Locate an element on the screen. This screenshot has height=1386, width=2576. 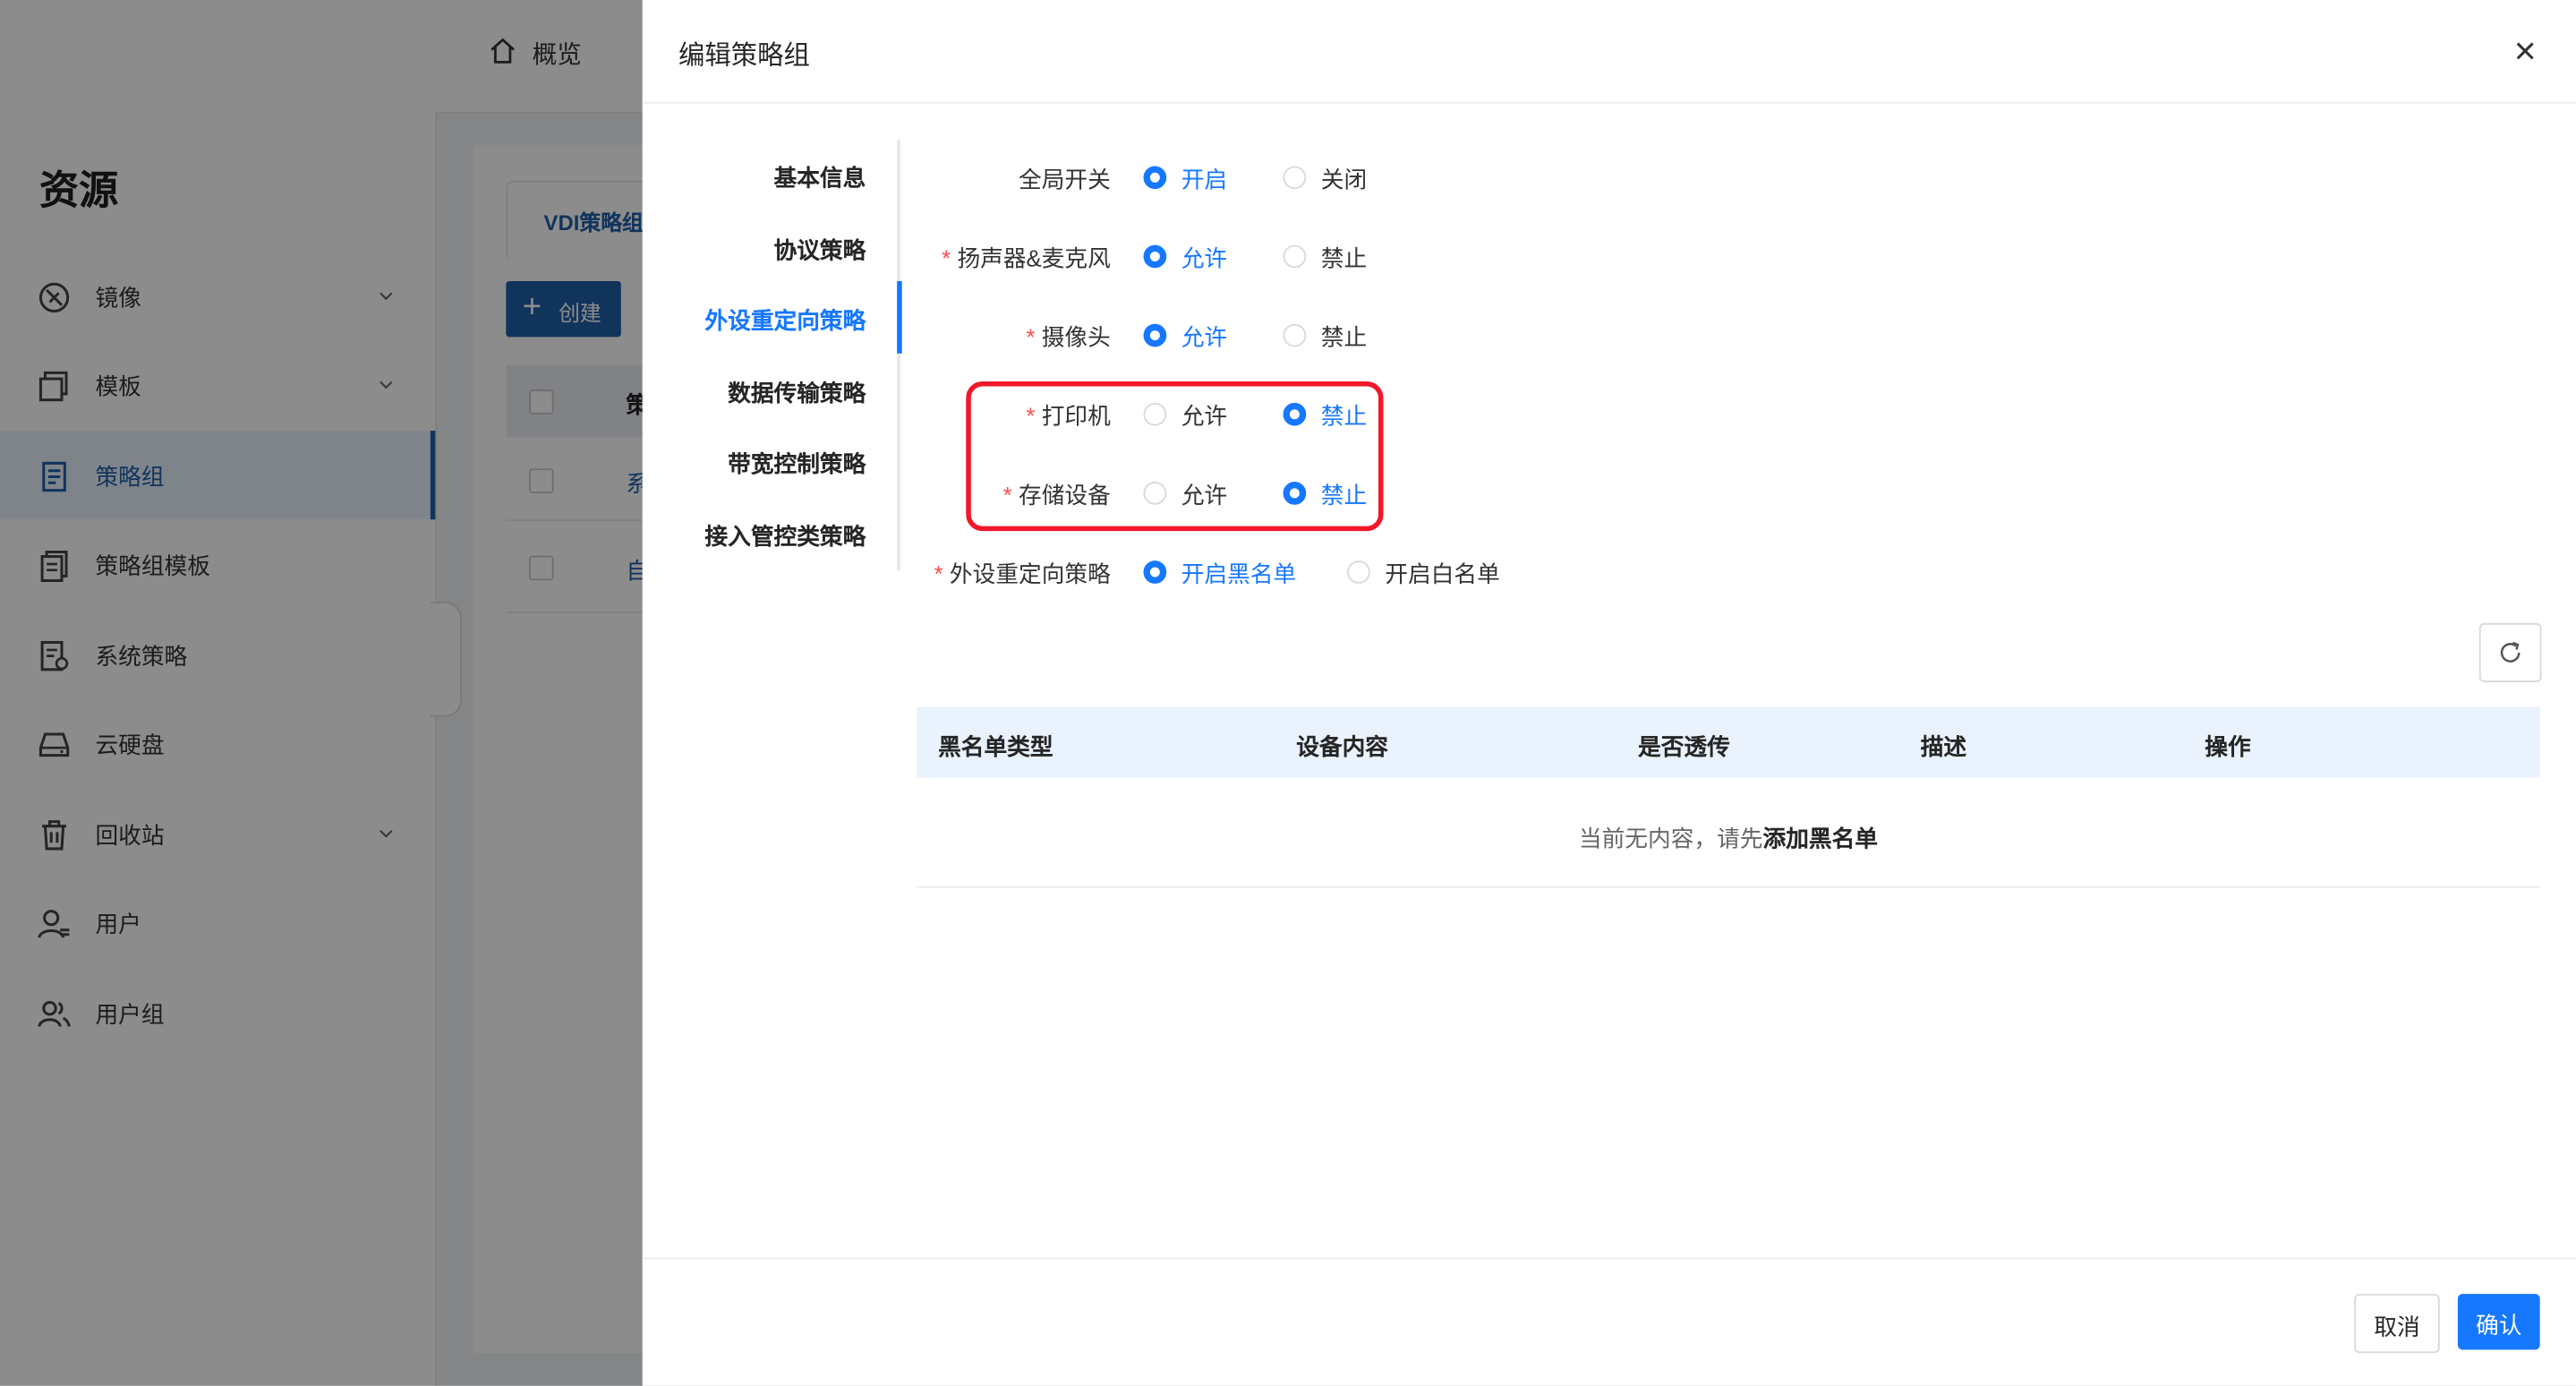
refresh-button is located at coordinates (2510, 652).